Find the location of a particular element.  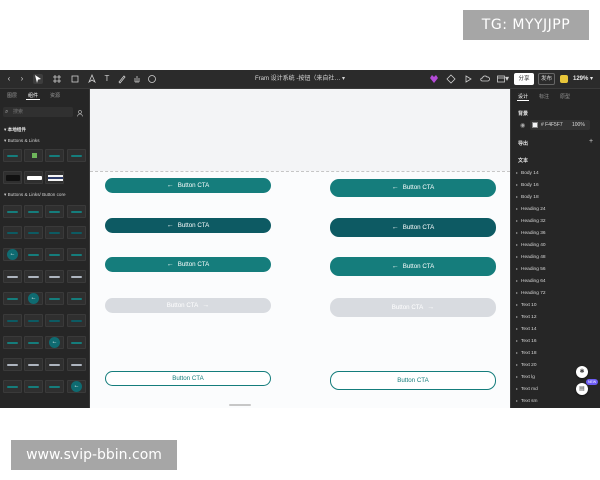

text-style-item: ▸ Text 14 is located at coordinates (526, 329).